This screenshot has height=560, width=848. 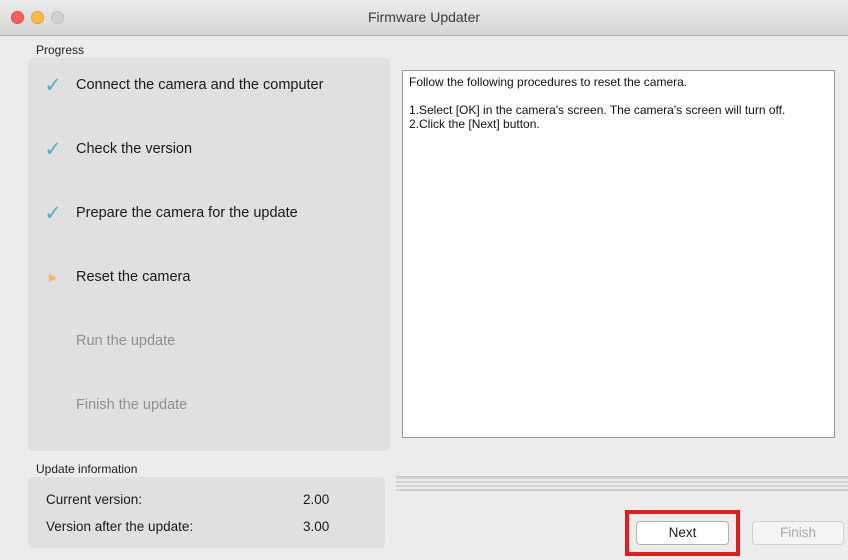 I want to click on current-version-label: Current version:, so click(x=94, y=499).